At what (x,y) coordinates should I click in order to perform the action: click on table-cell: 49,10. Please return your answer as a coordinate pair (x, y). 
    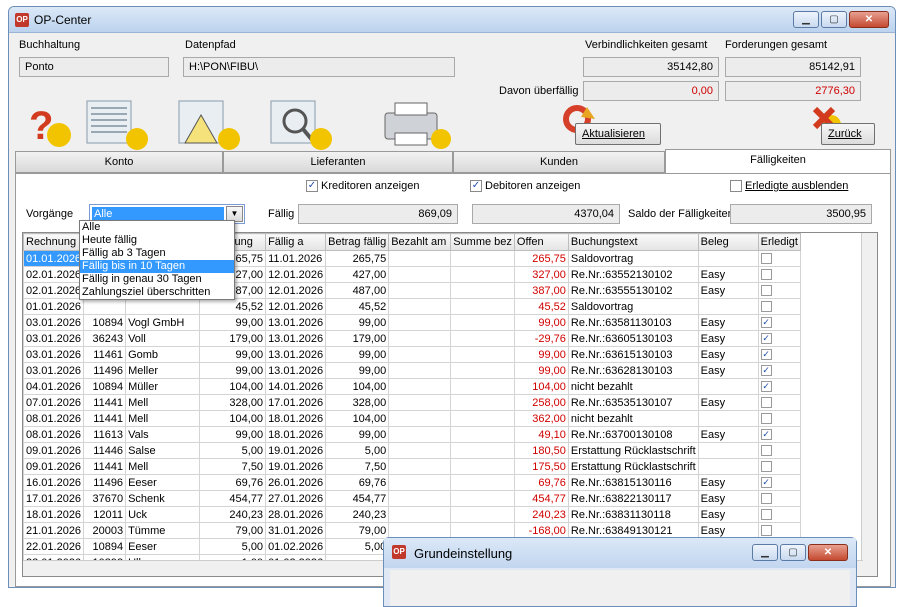
    Looking at the image, I should click on (541, 434).